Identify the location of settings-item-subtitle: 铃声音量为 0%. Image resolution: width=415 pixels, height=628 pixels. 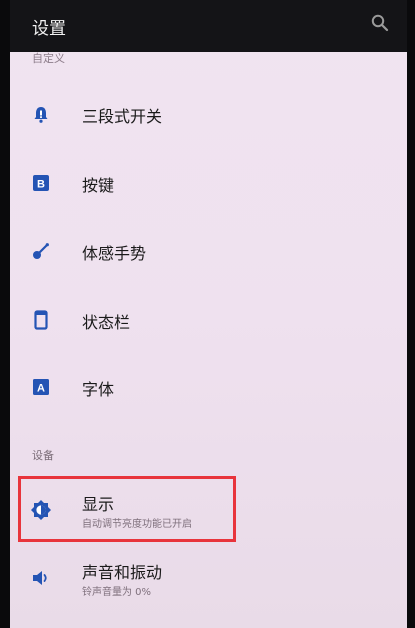
(117, 592).